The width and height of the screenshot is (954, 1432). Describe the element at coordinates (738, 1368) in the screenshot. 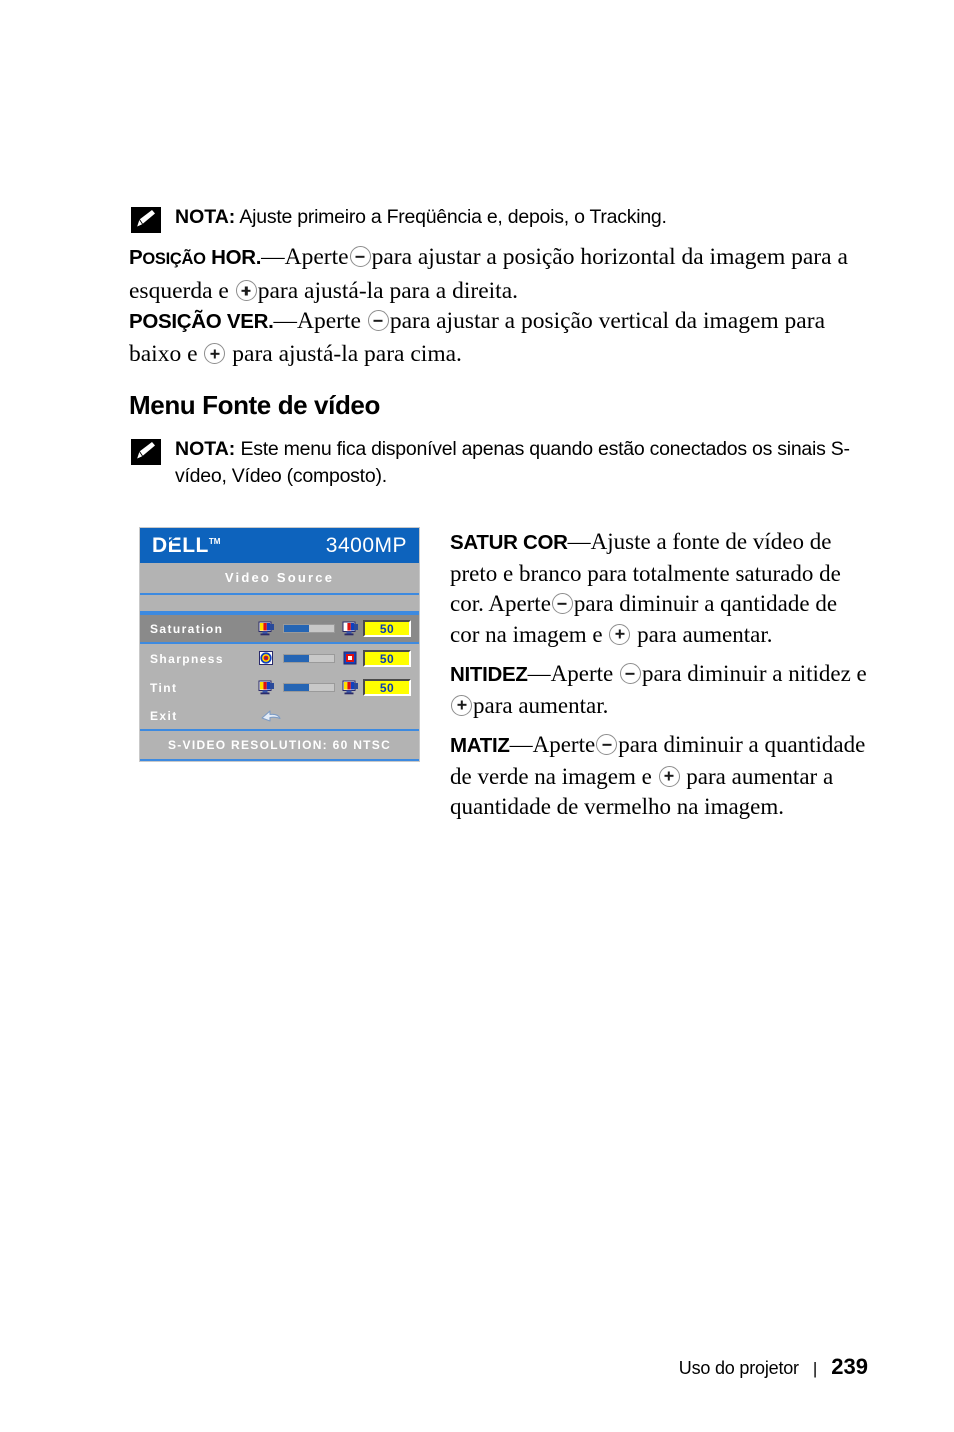

I see `footer-section-label: Uso do projetor` at that location.